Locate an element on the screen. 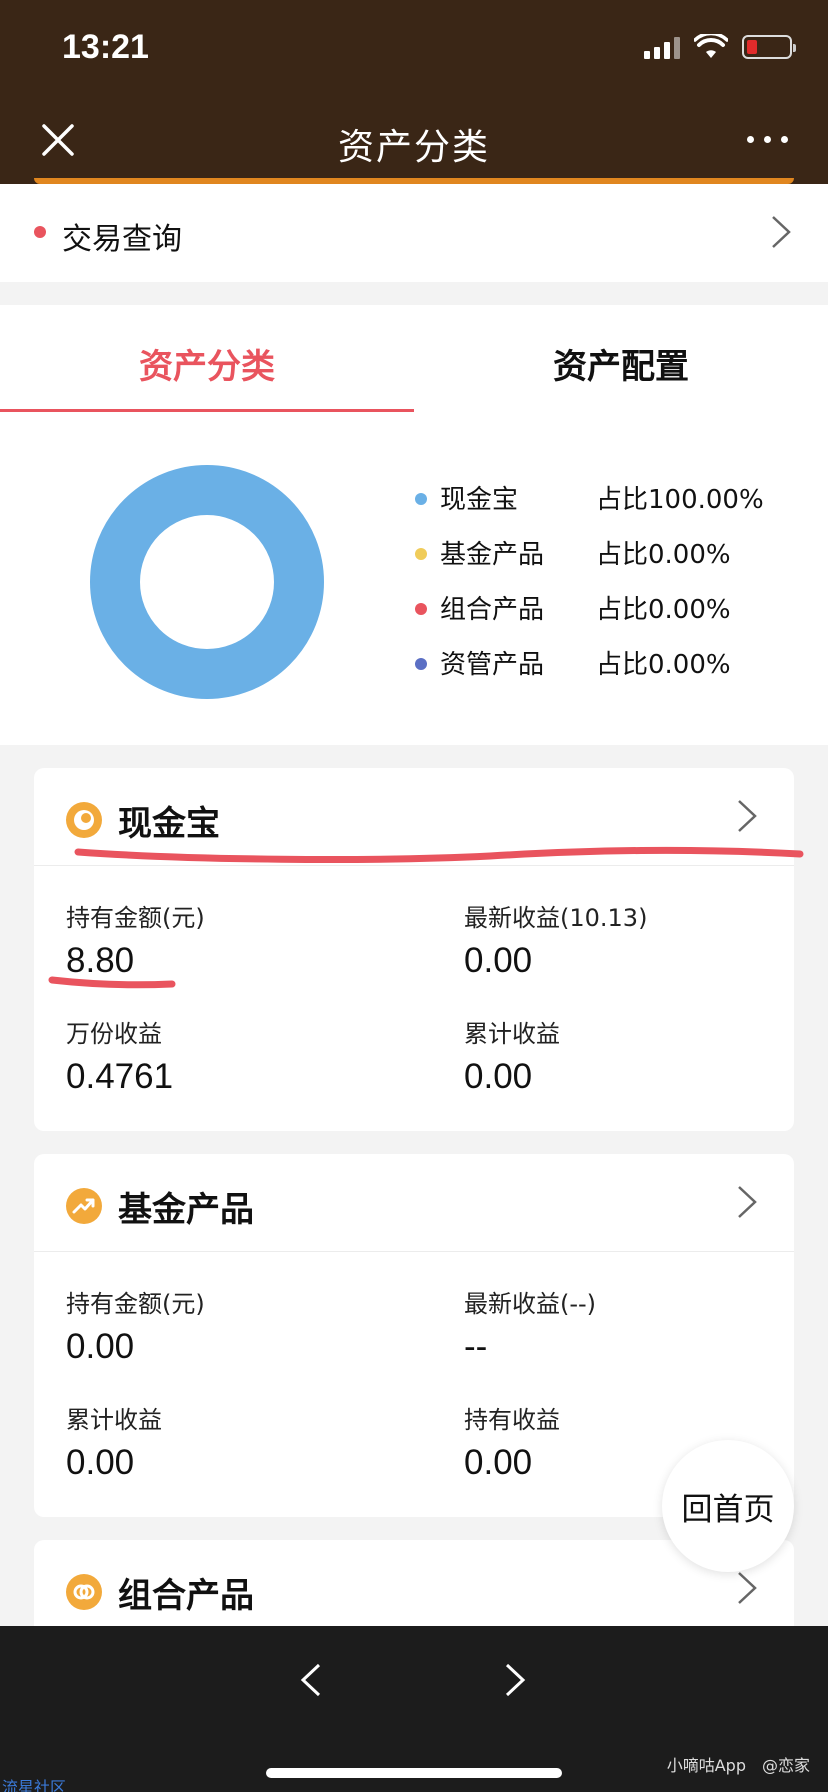 The width and height of the screenshot is (828, 1792). cash-treasure-icon is located at coordinates (84, 820).